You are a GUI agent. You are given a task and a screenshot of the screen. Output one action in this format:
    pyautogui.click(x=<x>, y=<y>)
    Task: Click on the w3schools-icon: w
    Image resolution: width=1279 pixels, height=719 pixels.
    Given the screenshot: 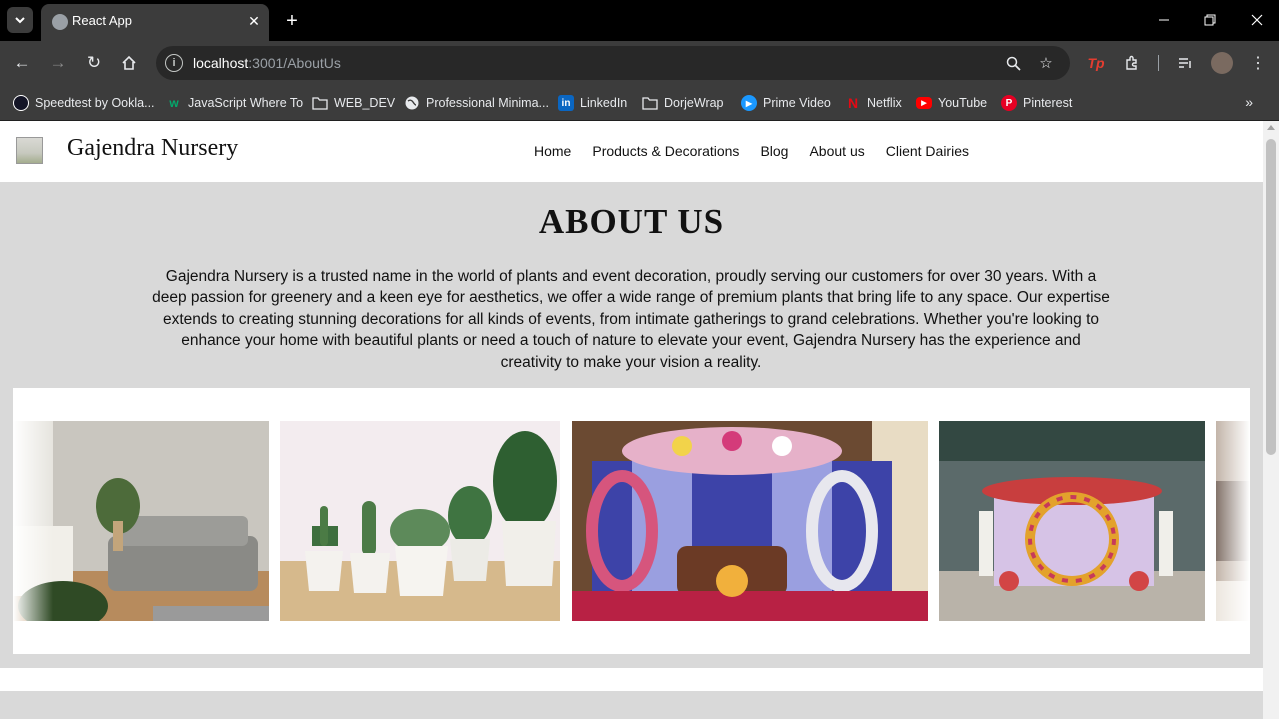 What is the action you would take?
    pyautogui.click(x=174, y=103)
    